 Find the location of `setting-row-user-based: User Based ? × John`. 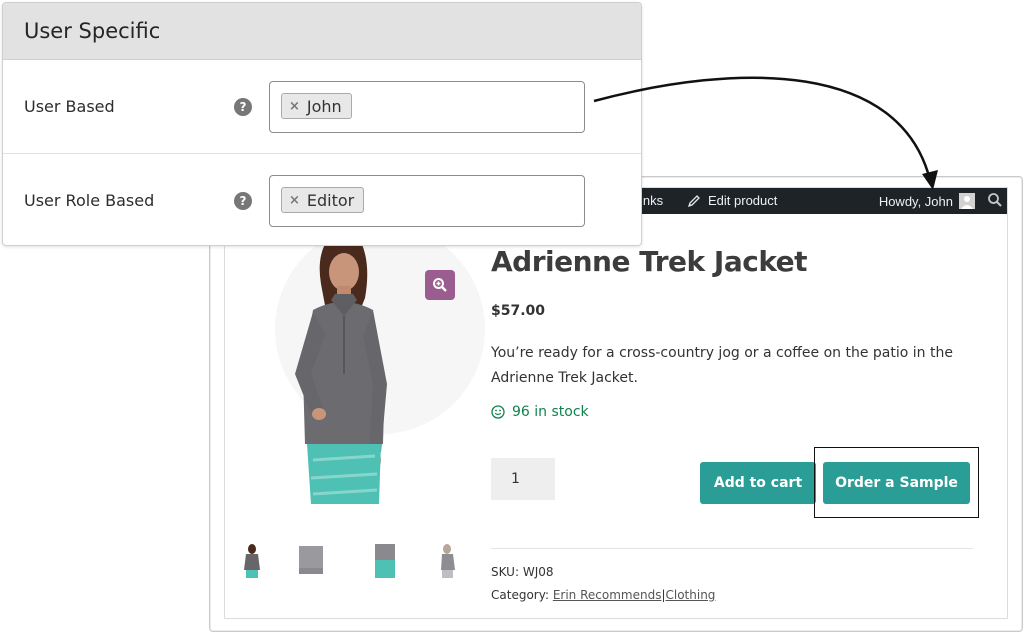

setting-row-user-based: User Based ? × John is located at coordinates (322, 107).